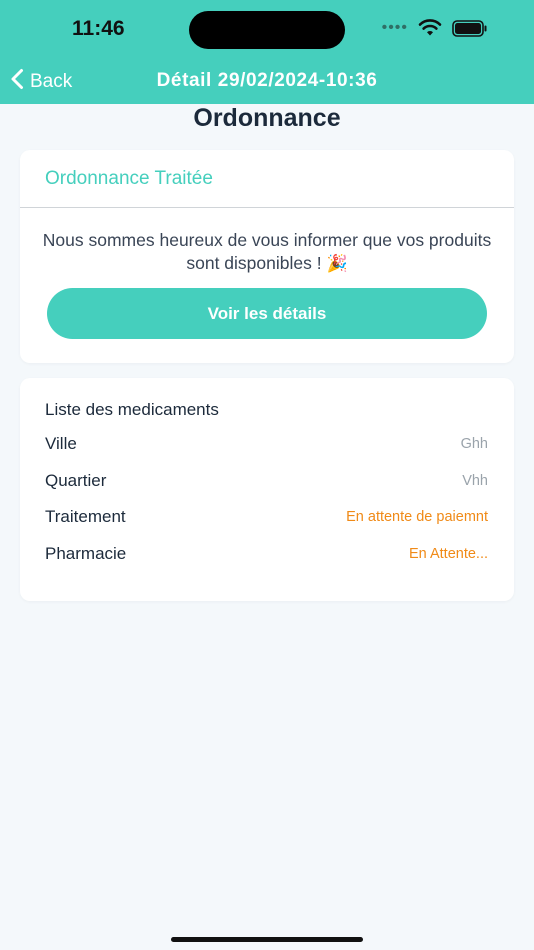  What do you see at coordinates (76, 480) in the screenshot?
I see `row-label: Quartier` at bounding box center [76, 480].